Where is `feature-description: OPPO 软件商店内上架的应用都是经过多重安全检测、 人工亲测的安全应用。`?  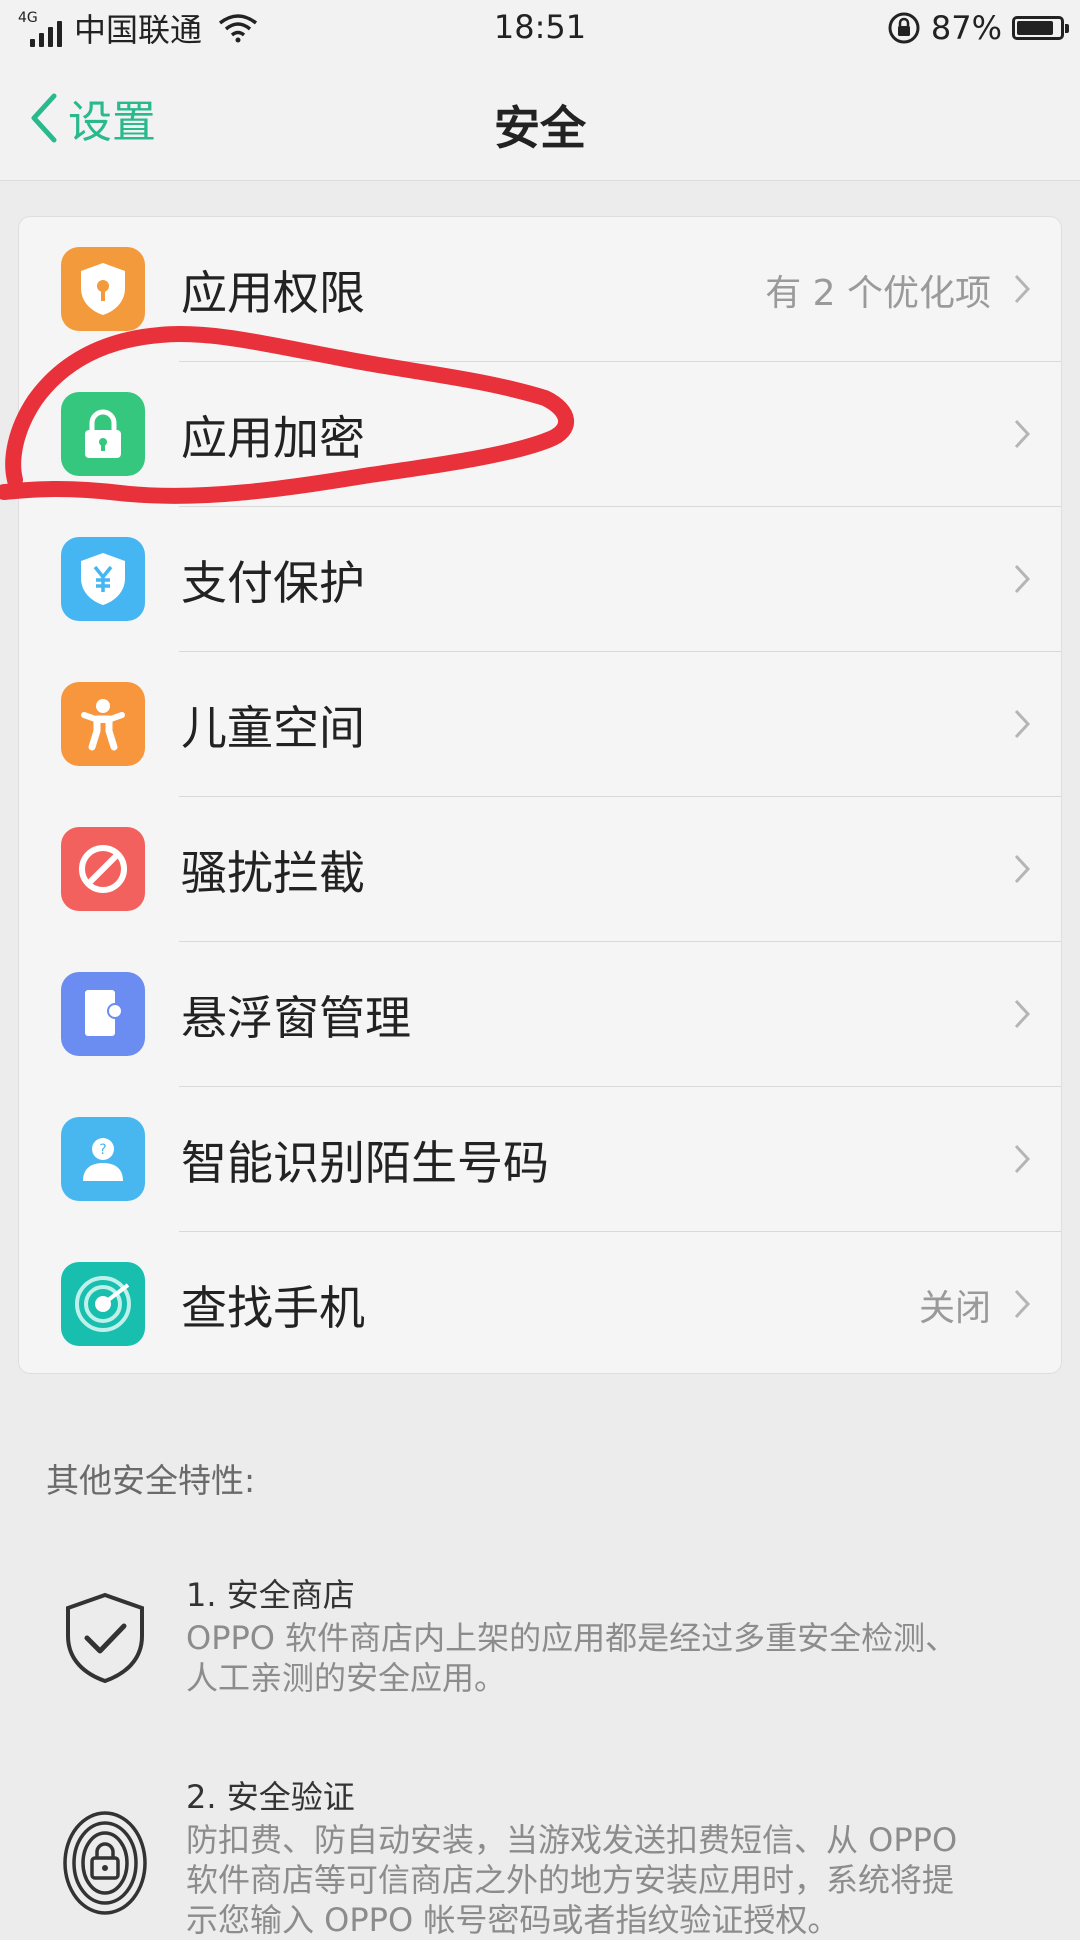 feature-description: OPPO 软件商店内上架的应用都是经过多重安全检测、 人工亲测的安全应用。 is located at coordinates (601, 1658).